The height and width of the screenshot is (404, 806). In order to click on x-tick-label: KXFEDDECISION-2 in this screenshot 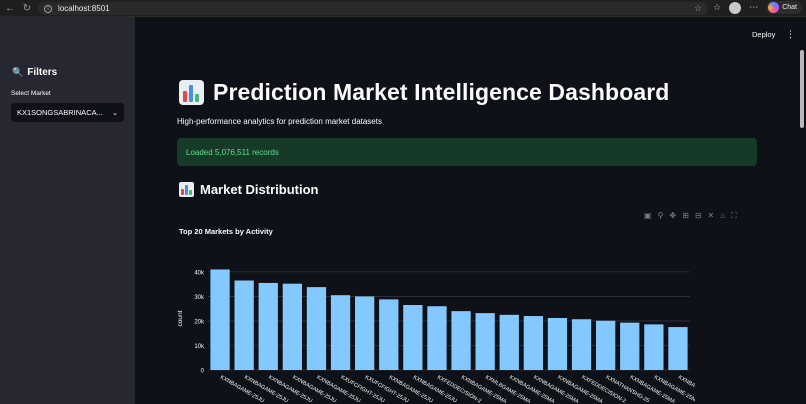, I will do `click(459, 389)`.